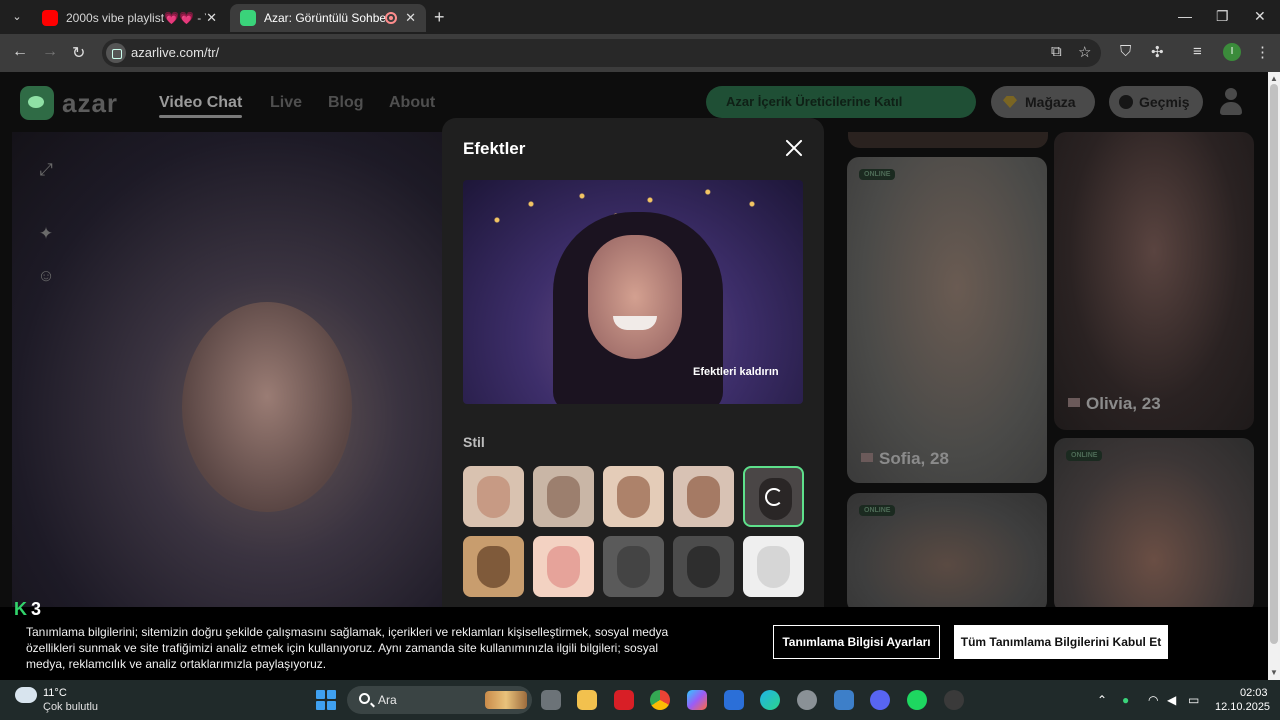 Image resolution: width=1280 pixels, height=720 pixels. I want to click on expand-icon: ⤢, so click(46, 170).